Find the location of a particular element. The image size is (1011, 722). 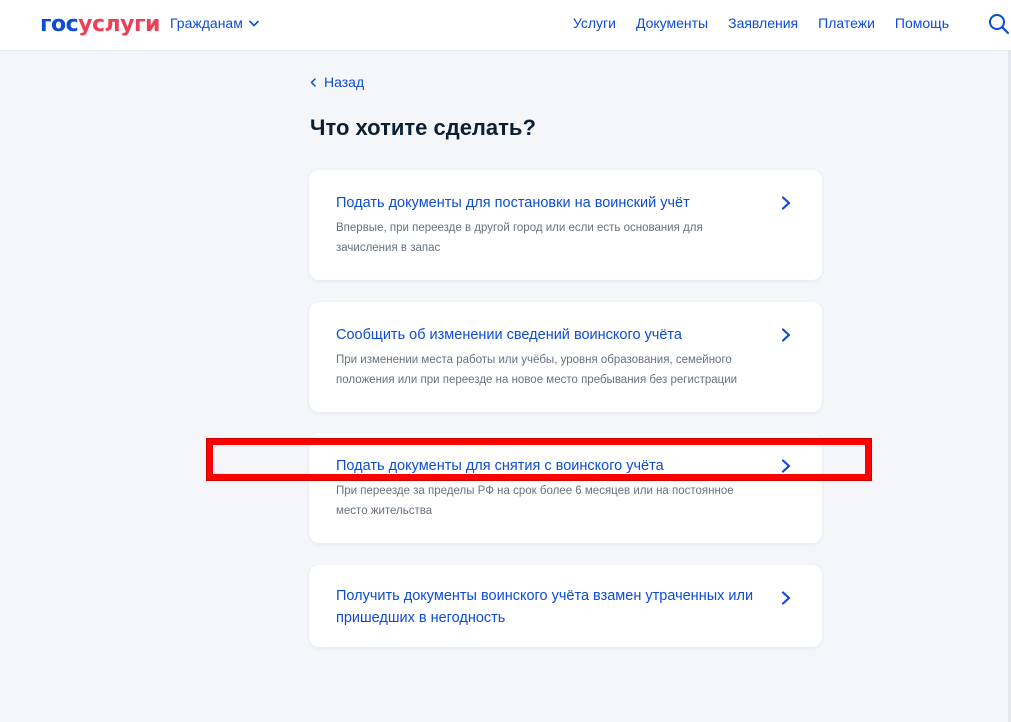

search-icon is located at coordinates (999, 24).